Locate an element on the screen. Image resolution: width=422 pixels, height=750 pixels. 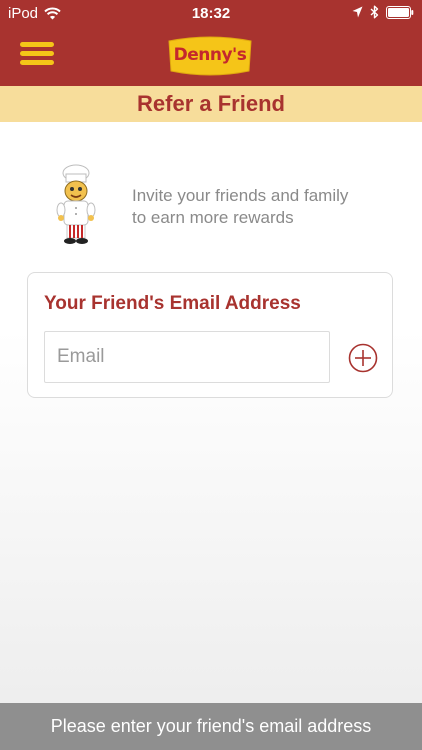
logo-text: Denny's is located at coordinates (210, 55).